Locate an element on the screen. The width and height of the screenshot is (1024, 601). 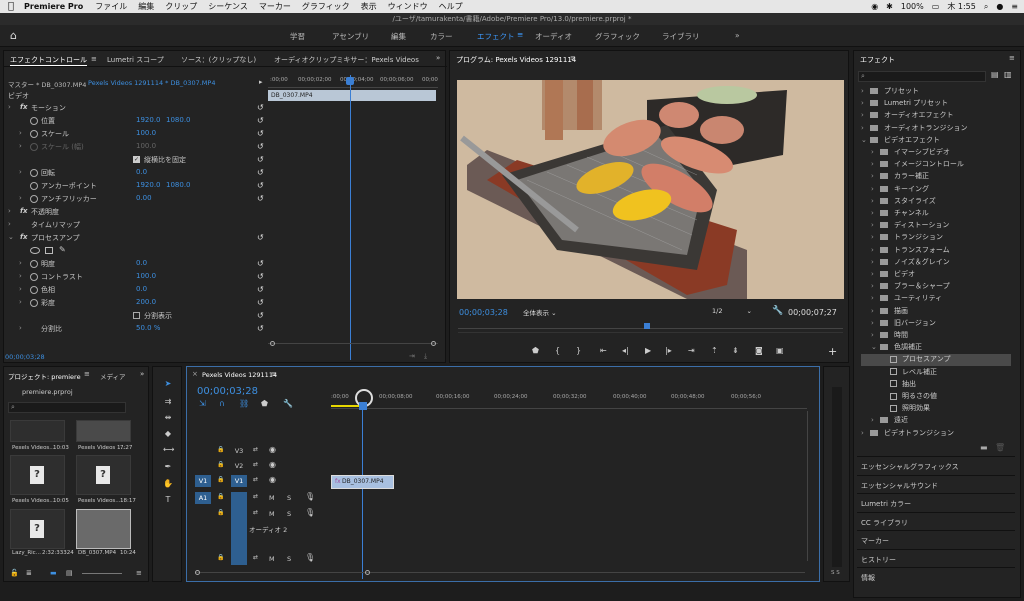
track-name: V2 is located at coordinates (239, 466).